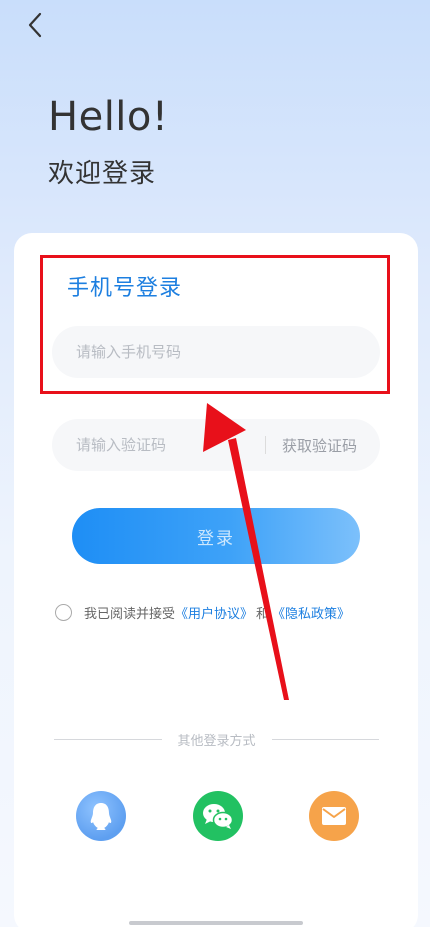 The width and height of the screenshot is (430, 927). Describe the element at coordinates (216, 923) in the screenshot. I see `home-indicator` at that location.